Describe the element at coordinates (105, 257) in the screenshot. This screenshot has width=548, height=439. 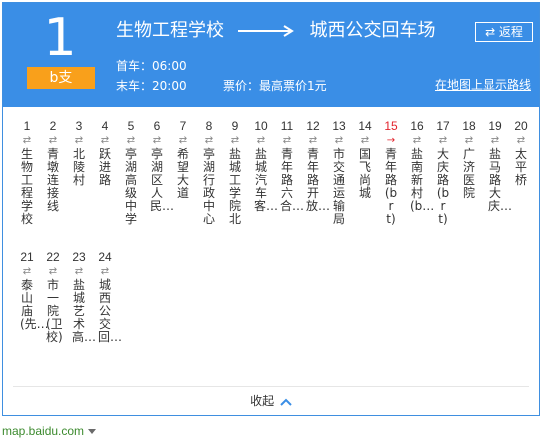
I see `stop-number: 24` at that location.